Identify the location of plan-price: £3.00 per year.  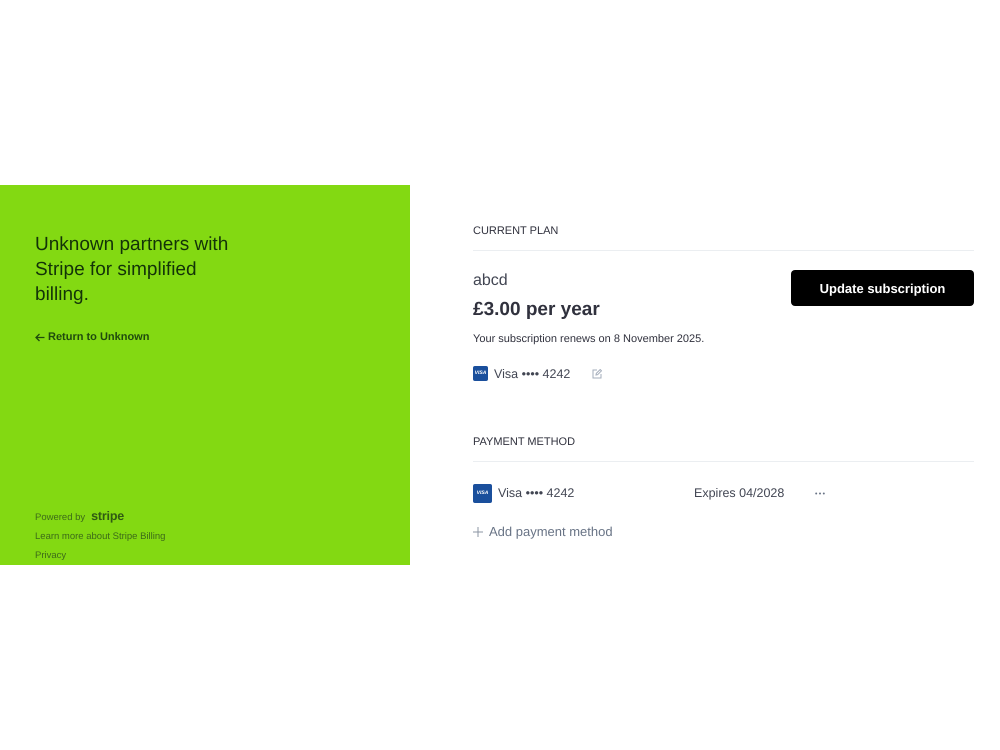
(536, 310).